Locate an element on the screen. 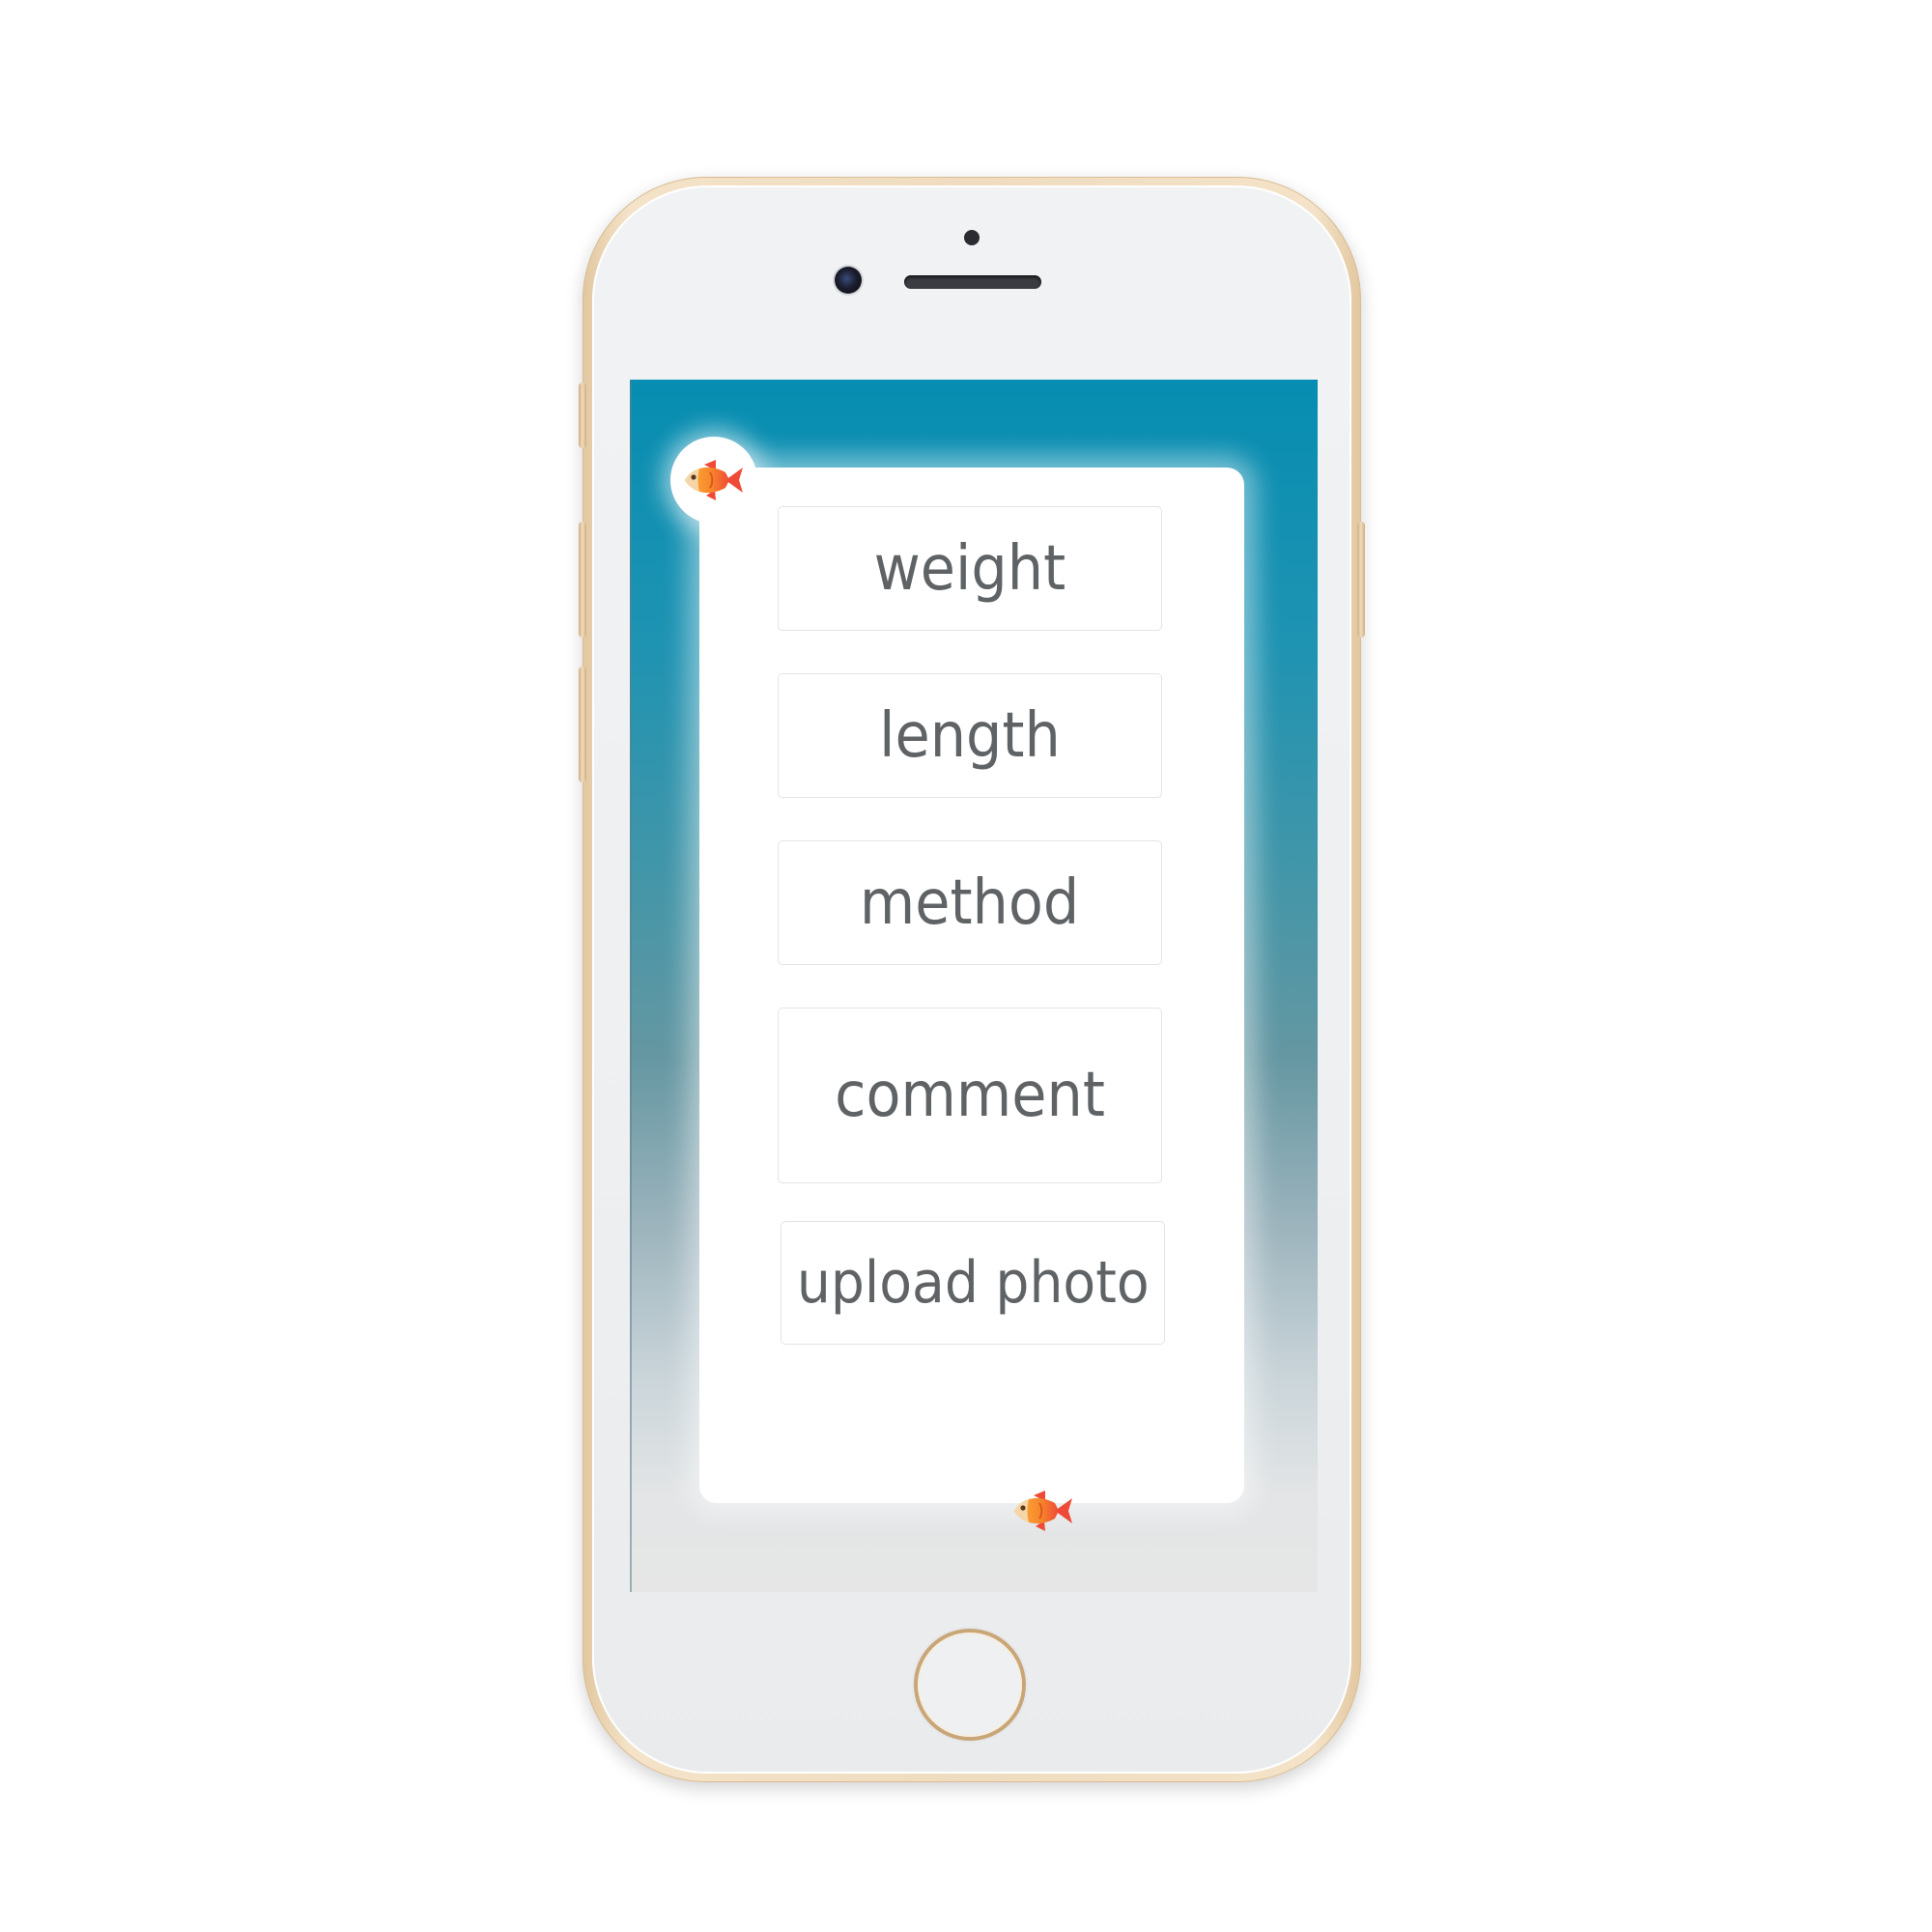 The height and width of the screenshot is (1932, 1932). proximity-sensor is located at coordinates (972, 237).